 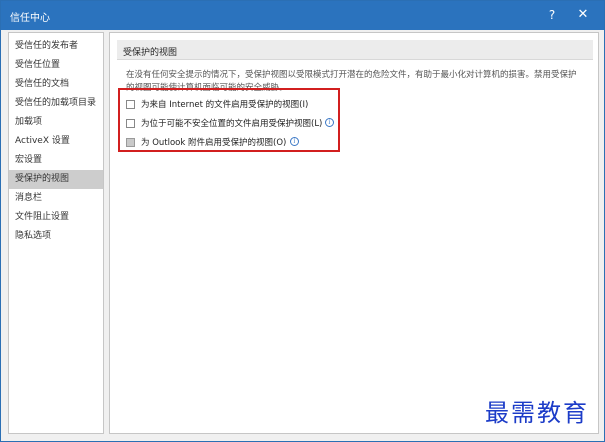 What do you see at coordinates (56, 217) in the screenshot?
I see `sidebar-item-file-block-settings: 文件阻止设置` at bounding box center [56, 217].